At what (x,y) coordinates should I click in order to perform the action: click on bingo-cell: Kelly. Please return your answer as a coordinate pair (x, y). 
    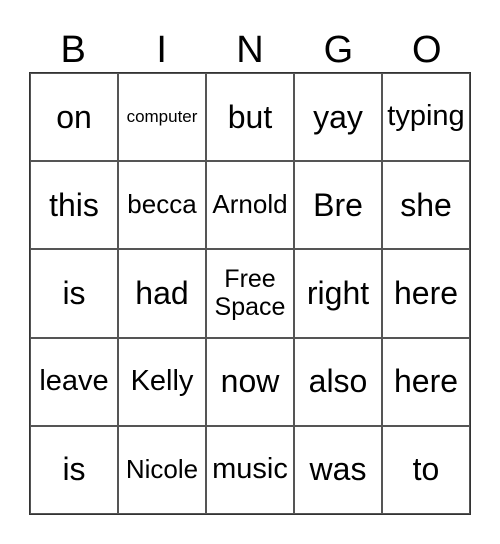
    Looking at the image, I should click on (162, 381).